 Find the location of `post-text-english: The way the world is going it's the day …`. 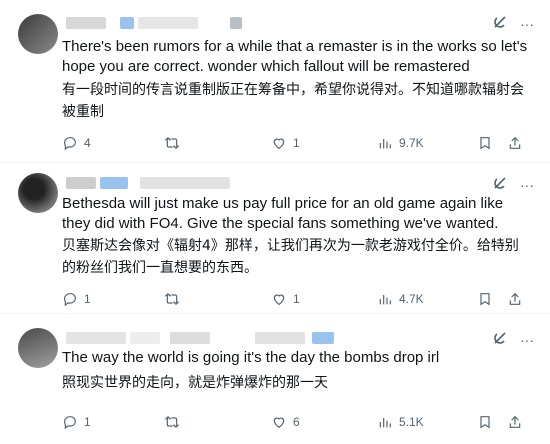

post-text-english: The way the world is going it's the day … is located at coordinates (251, 357).